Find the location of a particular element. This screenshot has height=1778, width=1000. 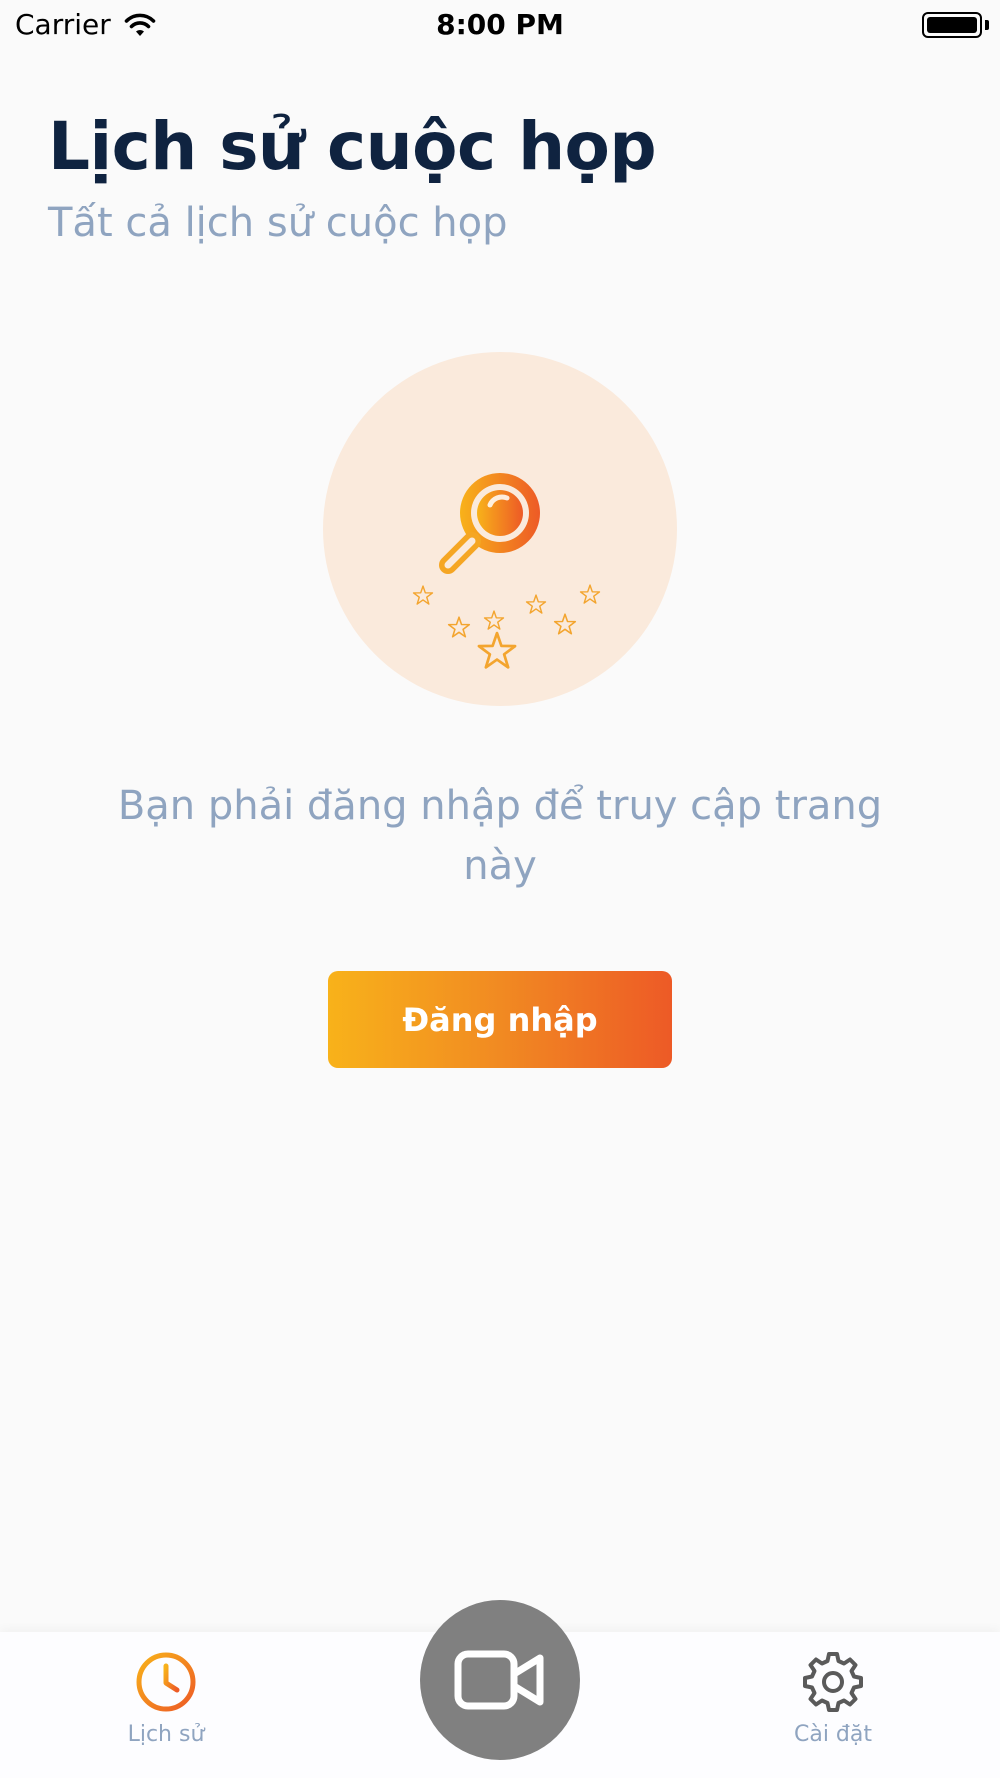

status-time: 8:00 PM is located at coordinates (500, 24).